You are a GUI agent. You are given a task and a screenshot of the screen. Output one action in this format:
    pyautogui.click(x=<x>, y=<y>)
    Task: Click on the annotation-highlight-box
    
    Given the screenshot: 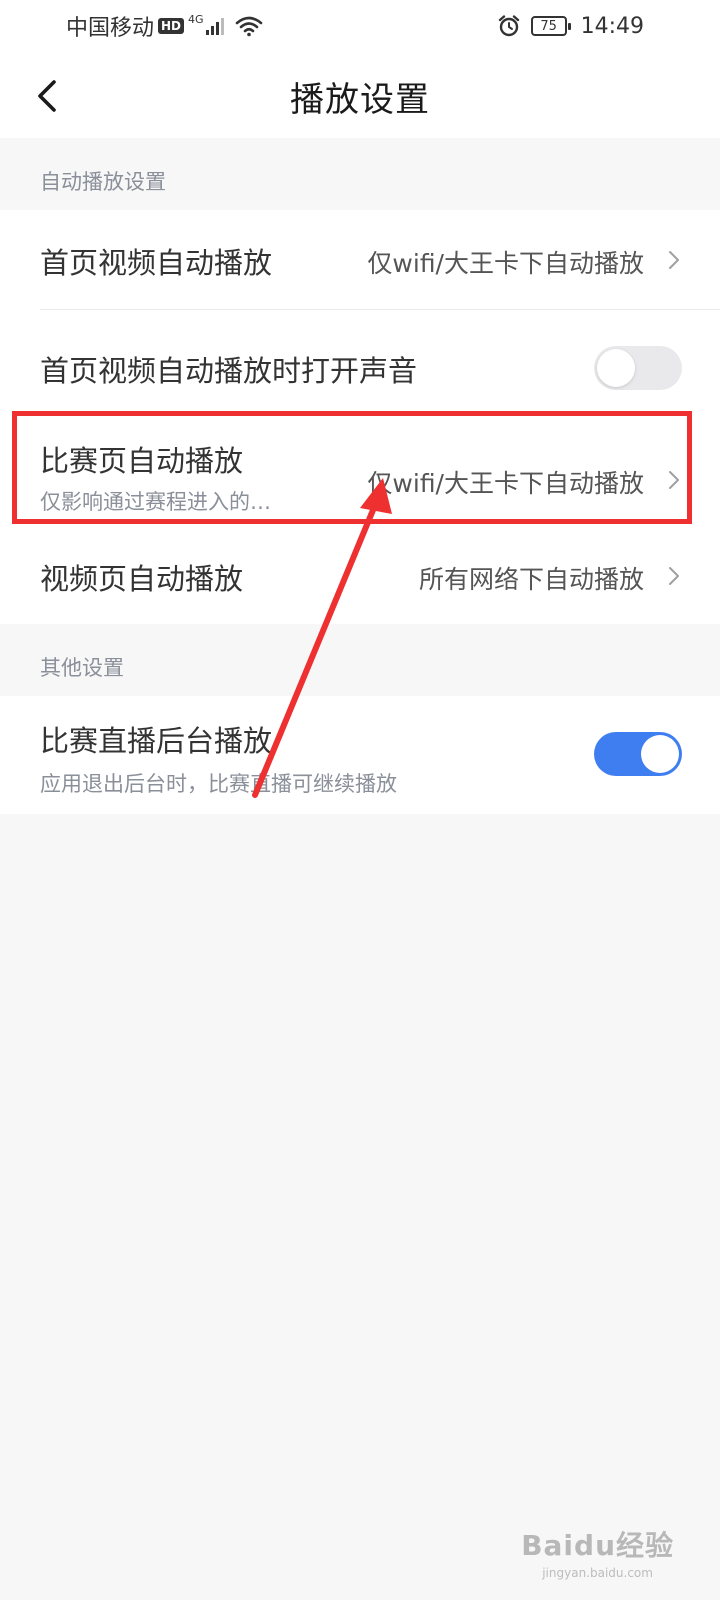 What is the action you would take?
    pyautogui.click(x=352, y=467)
    